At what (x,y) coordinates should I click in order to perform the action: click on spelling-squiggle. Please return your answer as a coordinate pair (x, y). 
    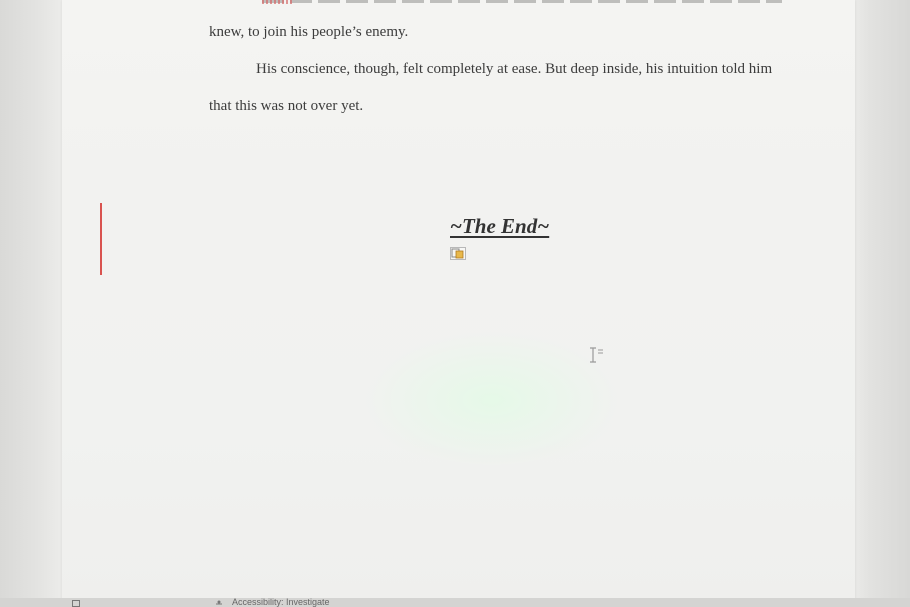
    Looking at the image, I should click on (278, 2).